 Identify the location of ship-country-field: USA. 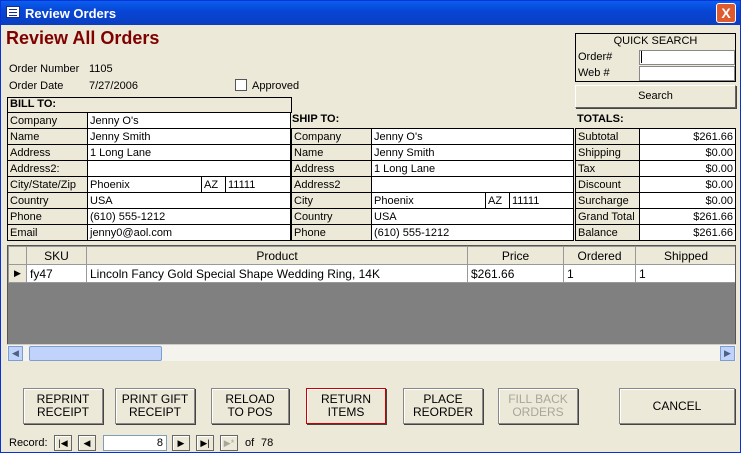
(472, 216).